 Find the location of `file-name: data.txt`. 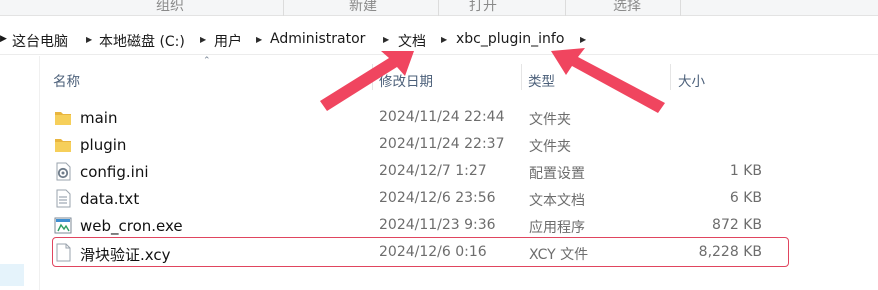

file-name: data.txt is located at coordinates (110, 199).